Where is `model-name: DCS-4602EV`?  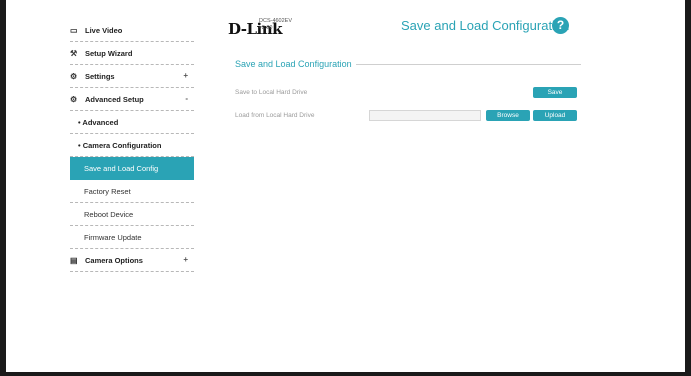
model-name: DCS-4602EV is located at coordinates (276, 21).